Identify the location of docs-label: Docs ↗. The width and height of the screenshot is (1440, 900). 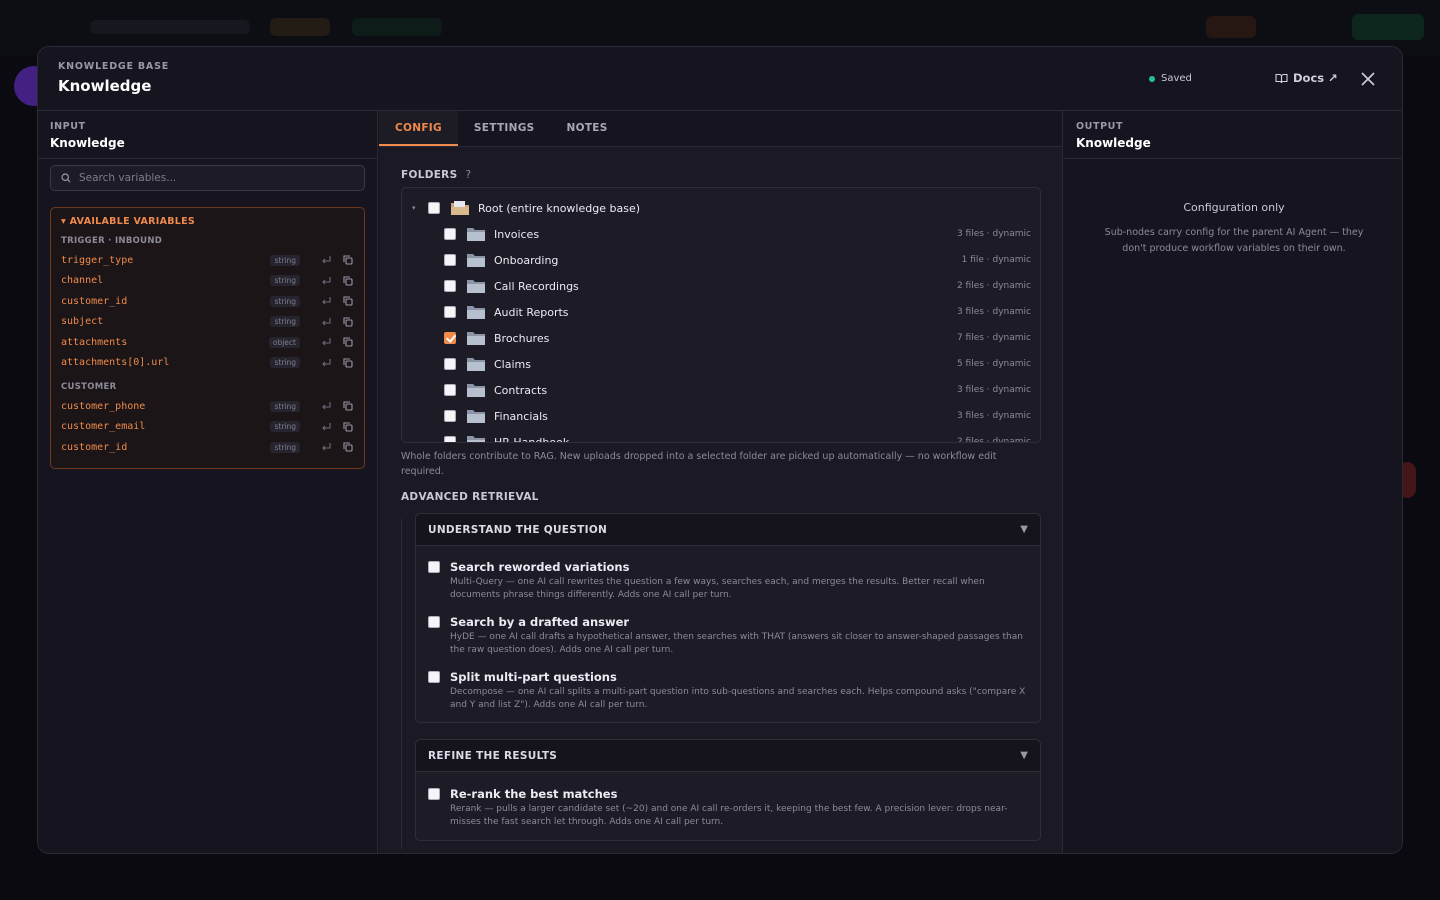
(1315, 78).